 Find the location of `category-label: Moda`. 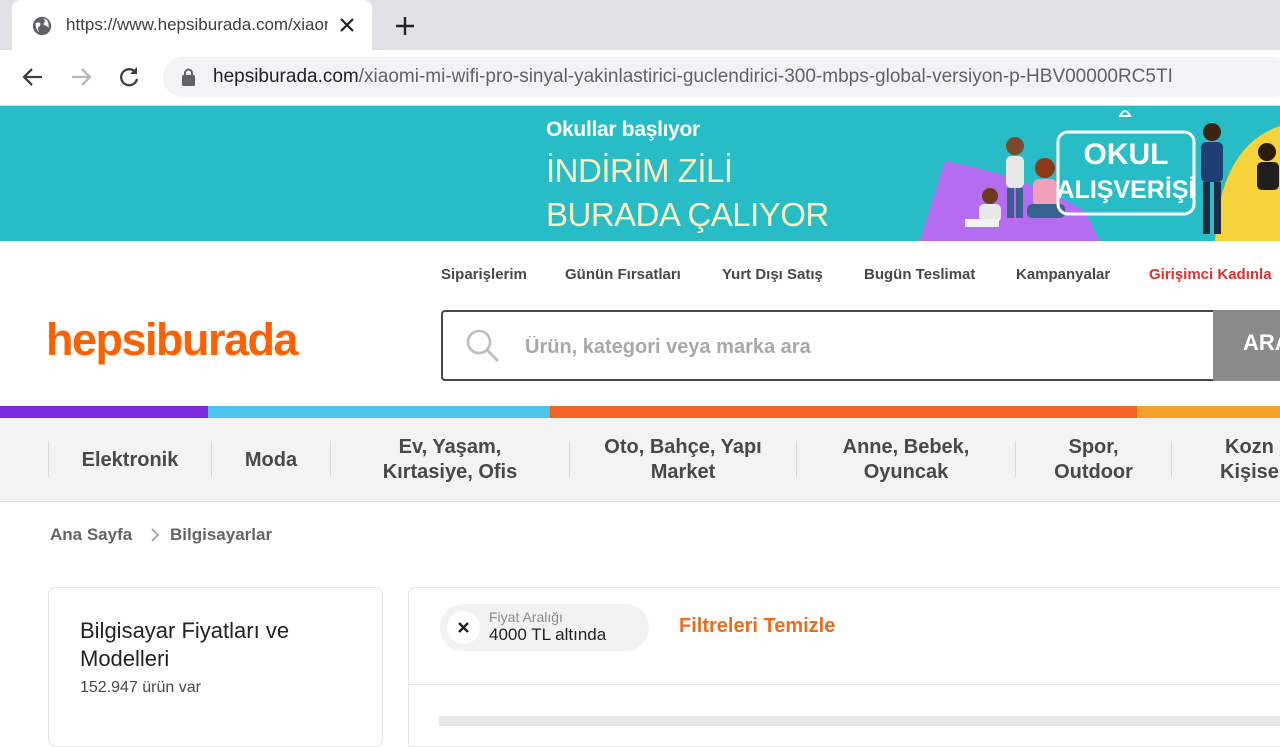

category-label: Moda is located at coordinates (271, 459).